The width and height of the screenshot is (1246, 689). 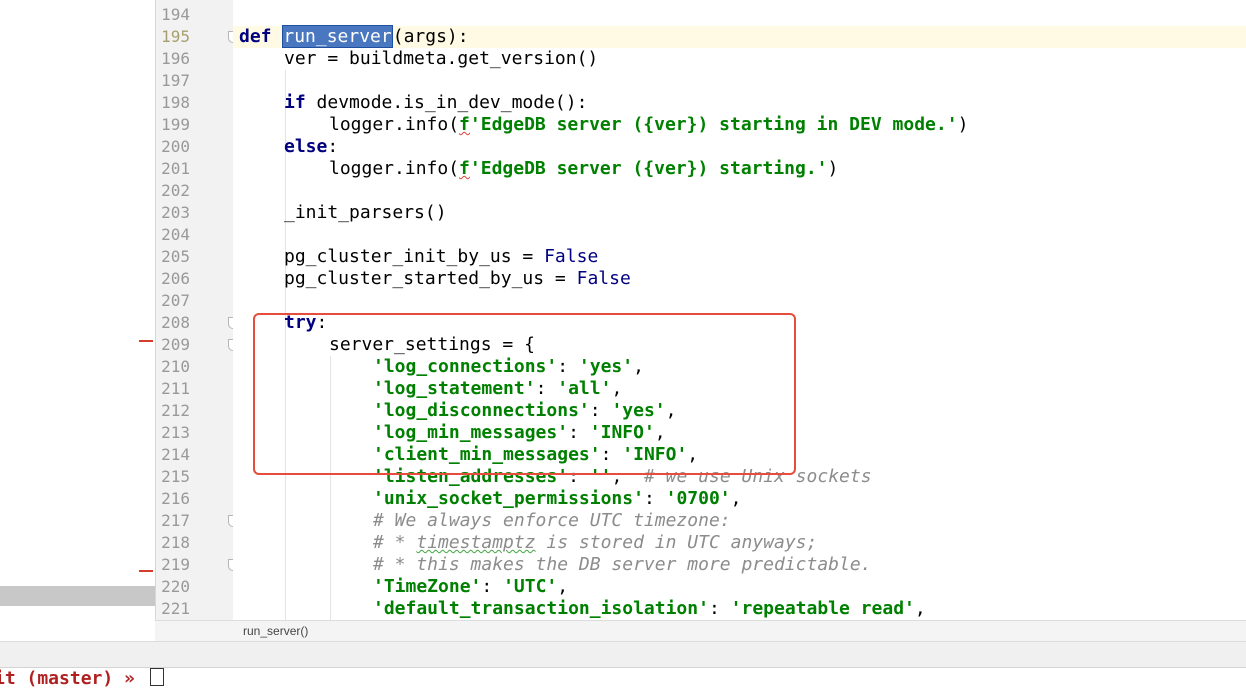 What do you see at coordinates (337, 36) in the screenshot?
I see `selected-function-name: run_server` at bounding box center [337, 36].